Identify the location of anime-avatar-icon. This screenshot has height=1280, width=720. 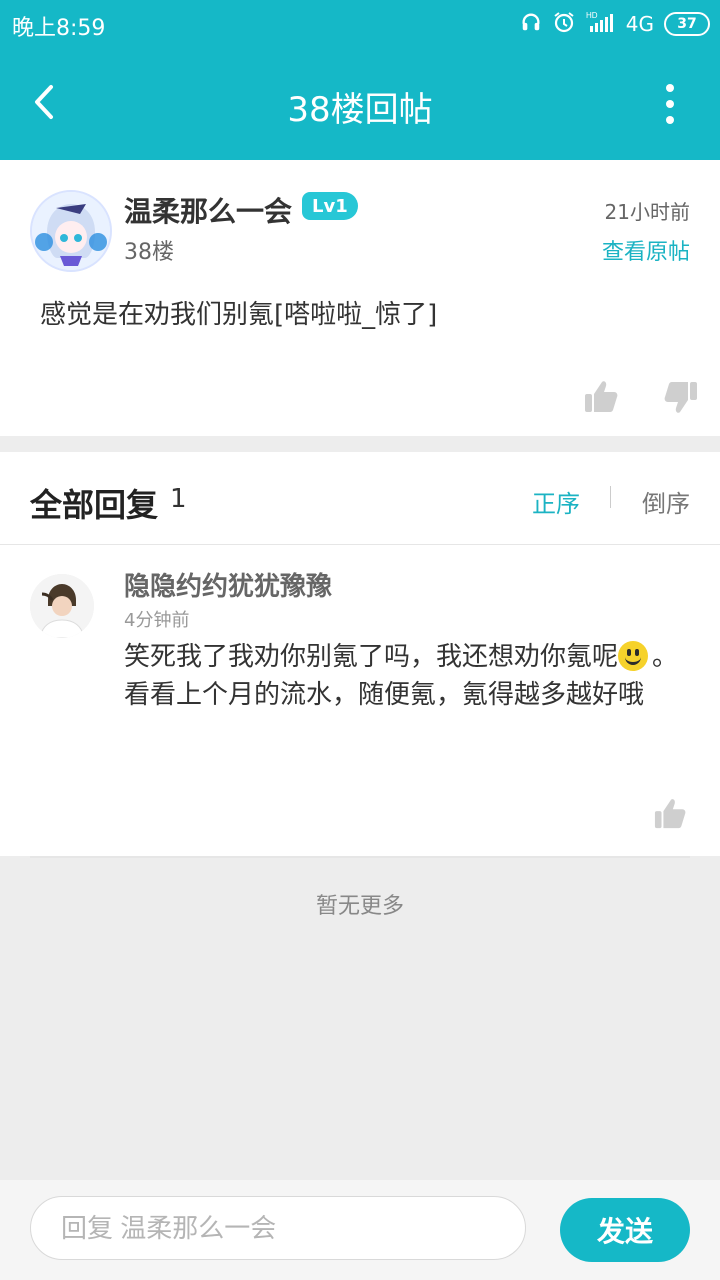
(71, 231).